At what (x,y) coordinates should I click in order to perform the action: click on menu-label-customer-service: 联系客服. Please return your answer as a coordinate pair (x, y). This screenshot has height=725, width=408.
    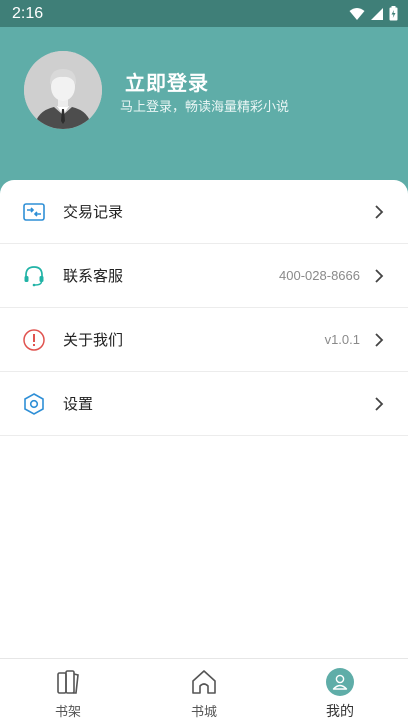
    Looking at the image, I should click on (93, 276).